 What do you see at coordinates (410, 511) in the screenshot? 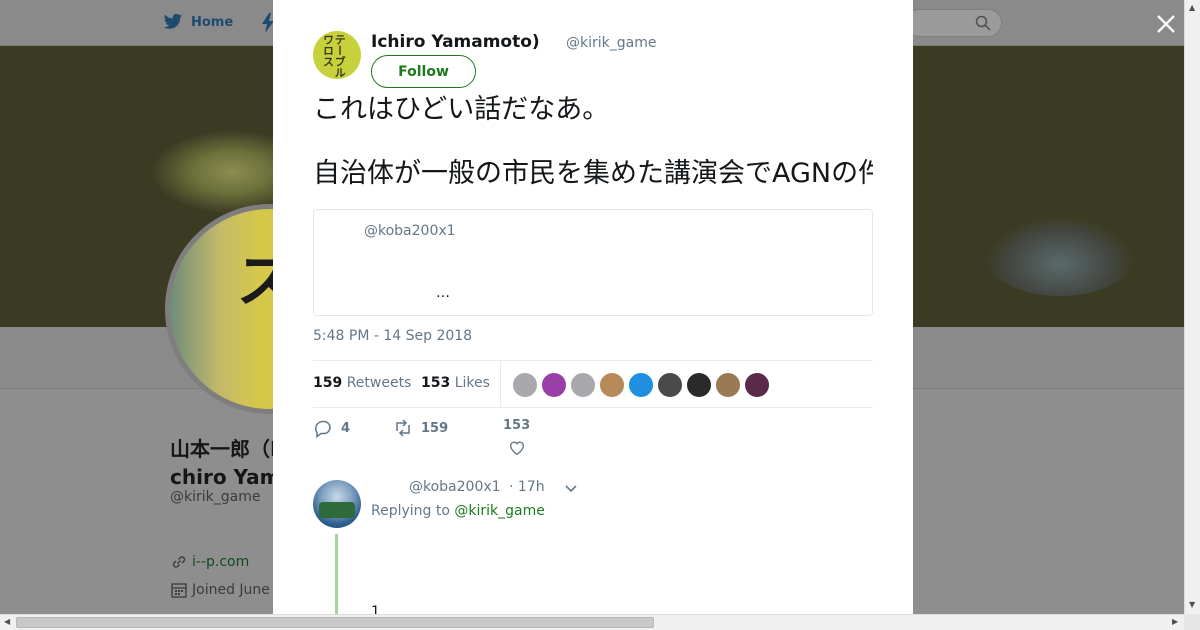
I see `replying-to-prefix: Replying to` at bounding box center [410, 511].